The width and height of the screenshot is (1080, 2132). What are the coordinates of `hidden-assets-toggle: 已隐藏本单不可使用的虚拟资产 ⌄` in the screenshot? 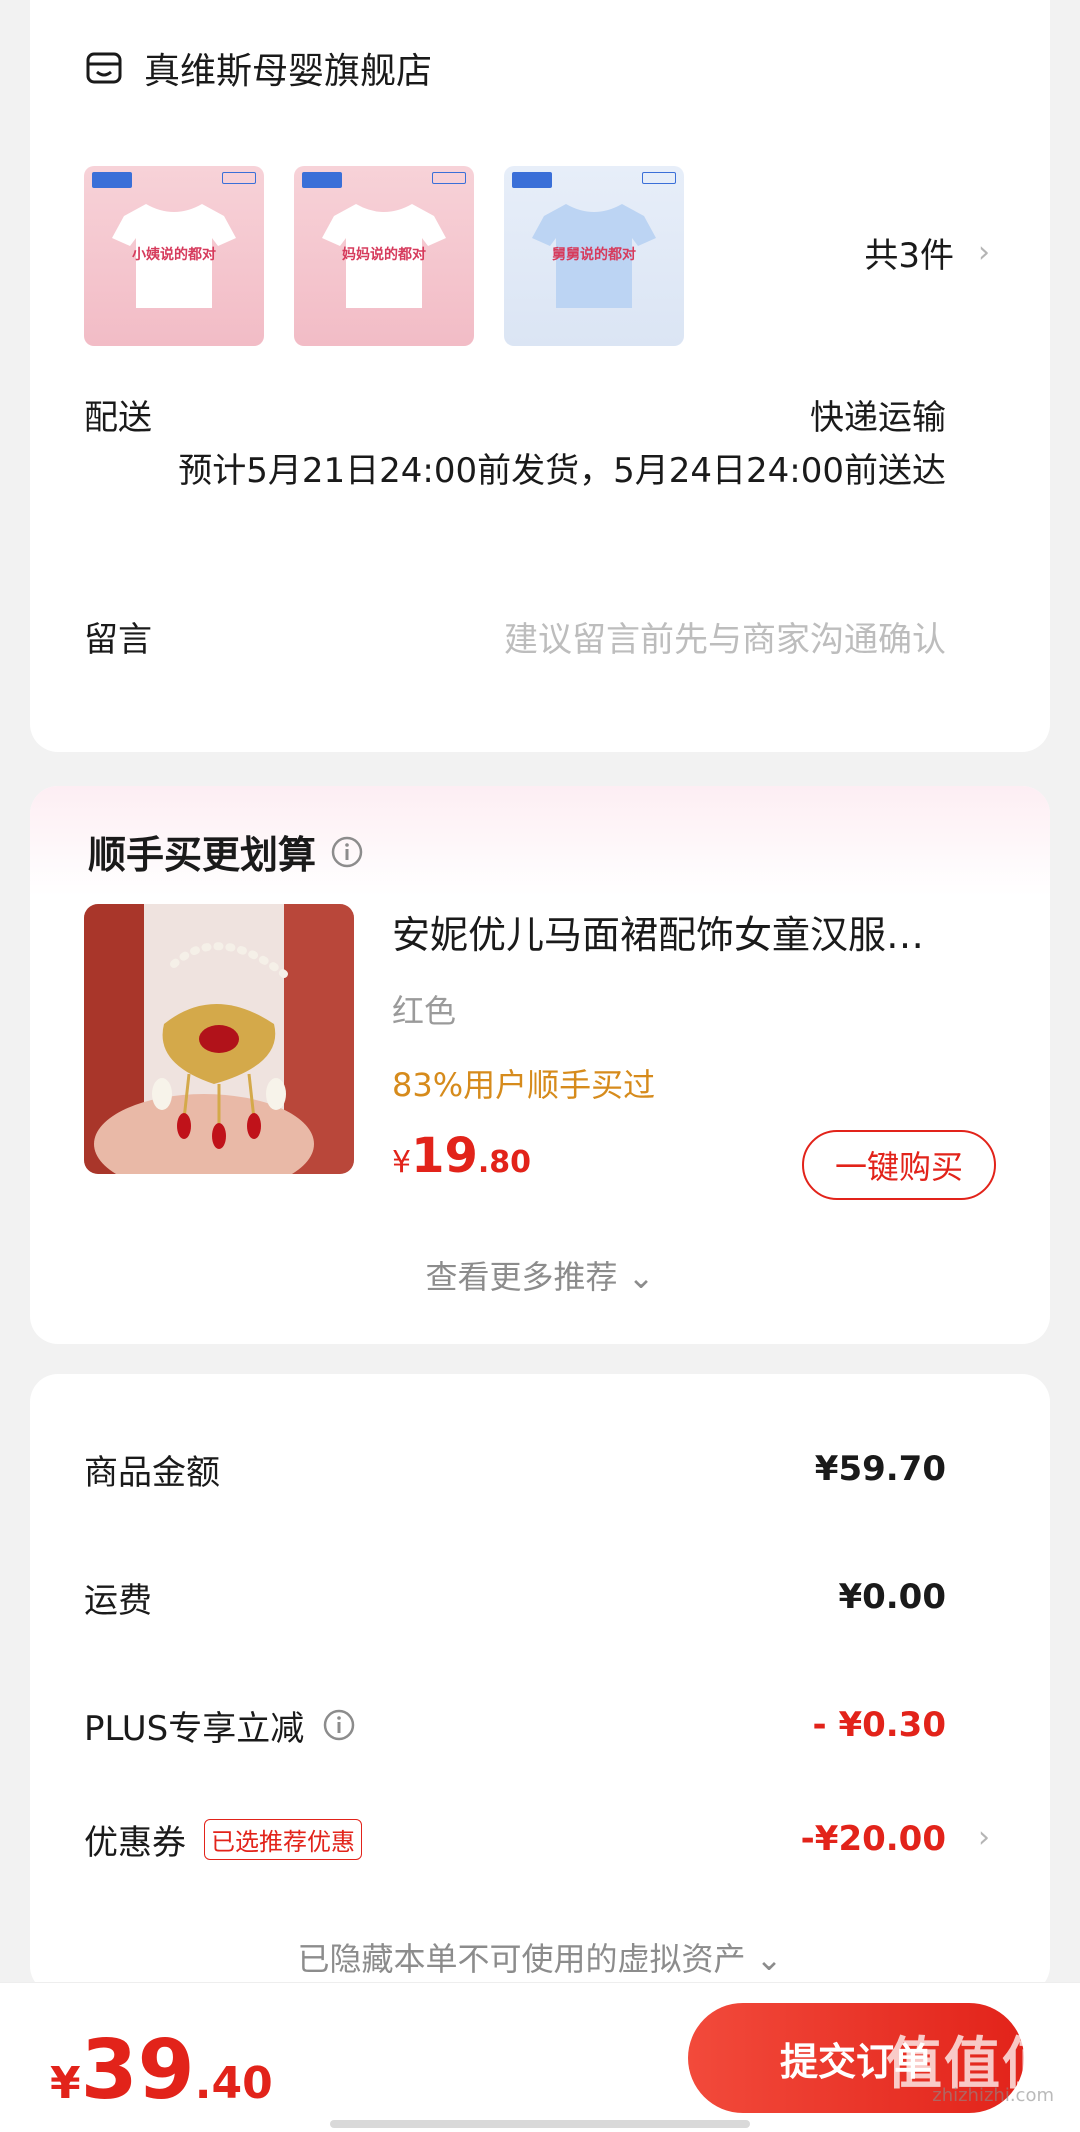 It's located at (540, 1957).